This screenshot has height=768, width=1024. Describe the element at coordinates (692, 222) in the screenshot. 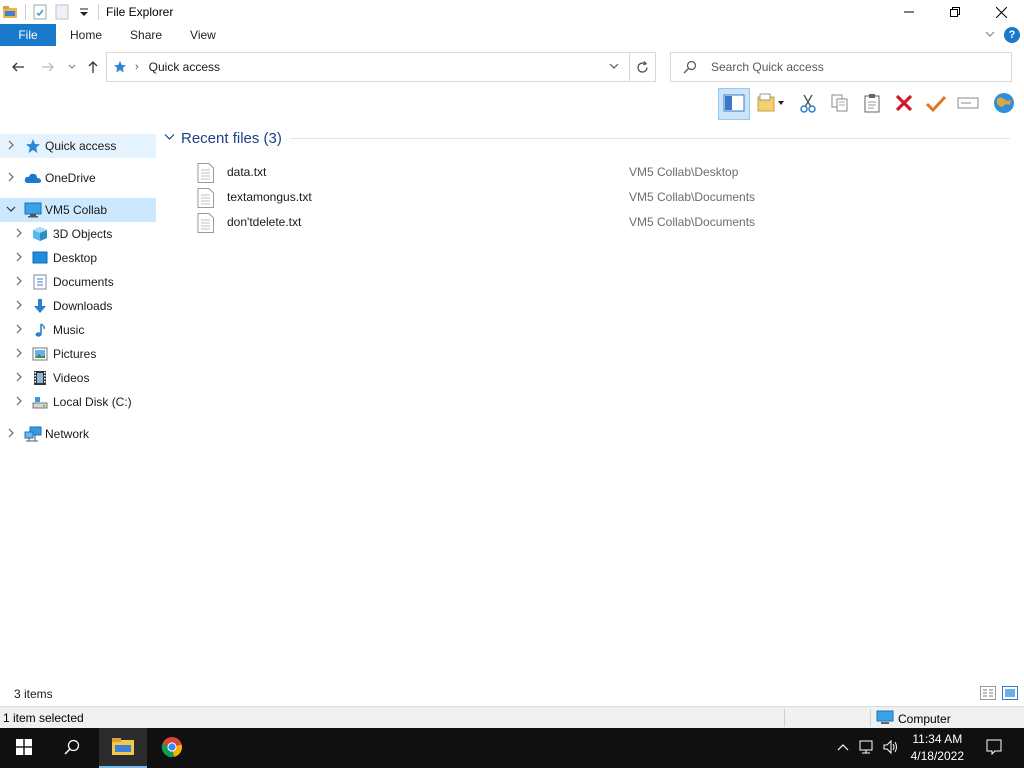

I see `file-location: VM5 Collab\Documents` at that location.